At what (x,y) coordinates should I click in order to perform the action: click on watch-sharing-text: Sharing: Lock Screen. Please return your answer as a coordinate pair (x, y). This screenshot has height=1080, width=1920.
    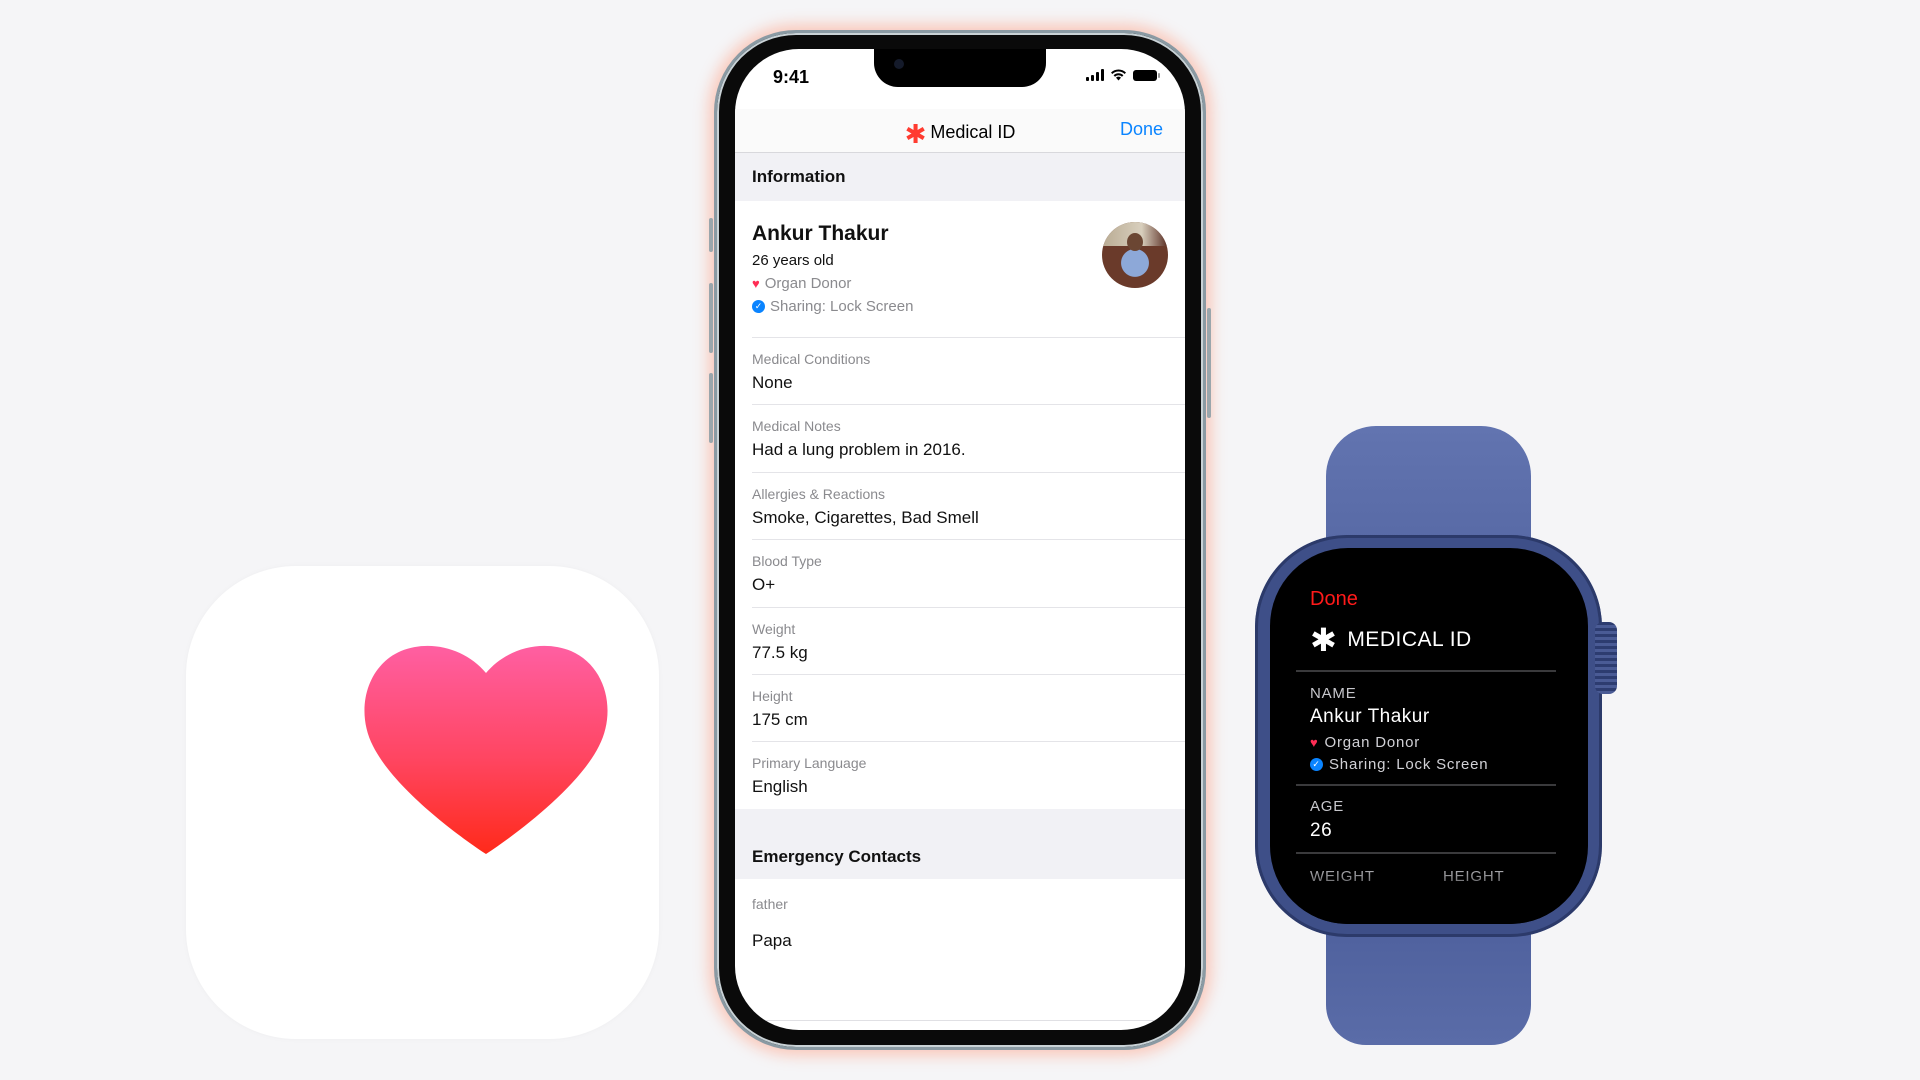
    Looking at the image, I should click on (1409, 764).